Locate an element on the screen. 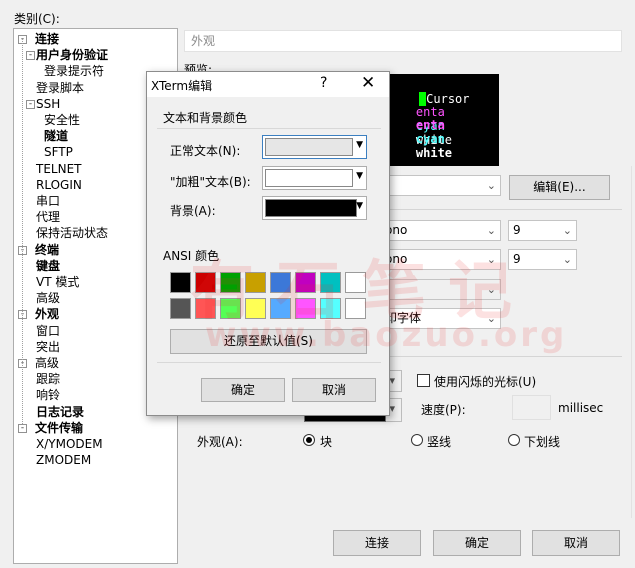 The image size is (635, 568). background-color-picker: ▼ is located at coordinates (314, 208).